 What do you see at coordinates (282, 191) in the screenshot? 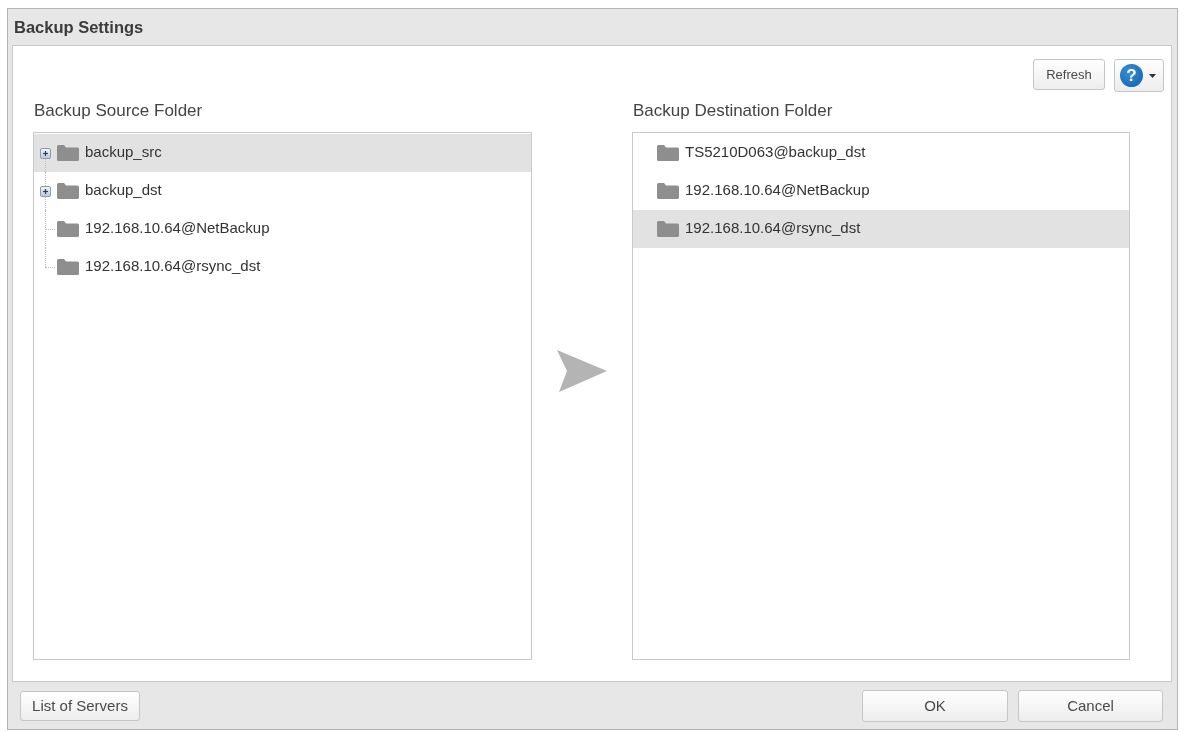
I see `tree-item: backup_dst` at bounding box center [282, 191].